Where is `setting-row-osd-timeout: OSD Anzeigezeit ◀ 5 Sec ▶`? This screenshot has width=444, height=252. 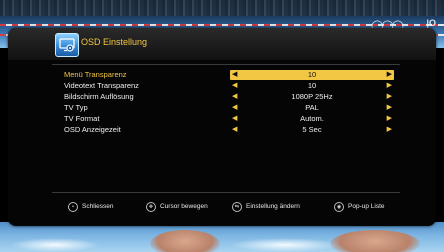
setting-row-osd-timeout: OSD Anzeigezeit ◀ 5 Sec ▶ is located at coordinates (226, 130).